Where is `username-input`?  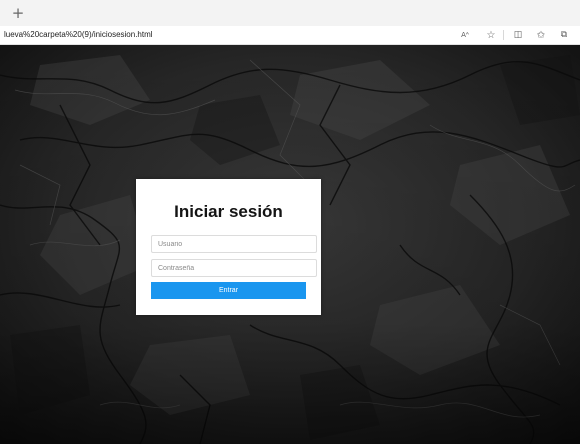
username-input is located at coordinates (234, 244).